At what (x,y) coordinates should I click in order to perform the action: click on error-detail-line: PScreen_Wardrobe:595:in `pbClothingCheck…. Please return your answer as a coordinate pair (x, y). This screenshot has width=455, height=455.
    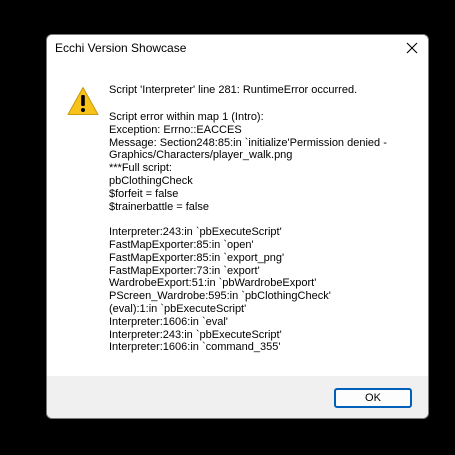
    Looking at the image, I should click on (220, 296).